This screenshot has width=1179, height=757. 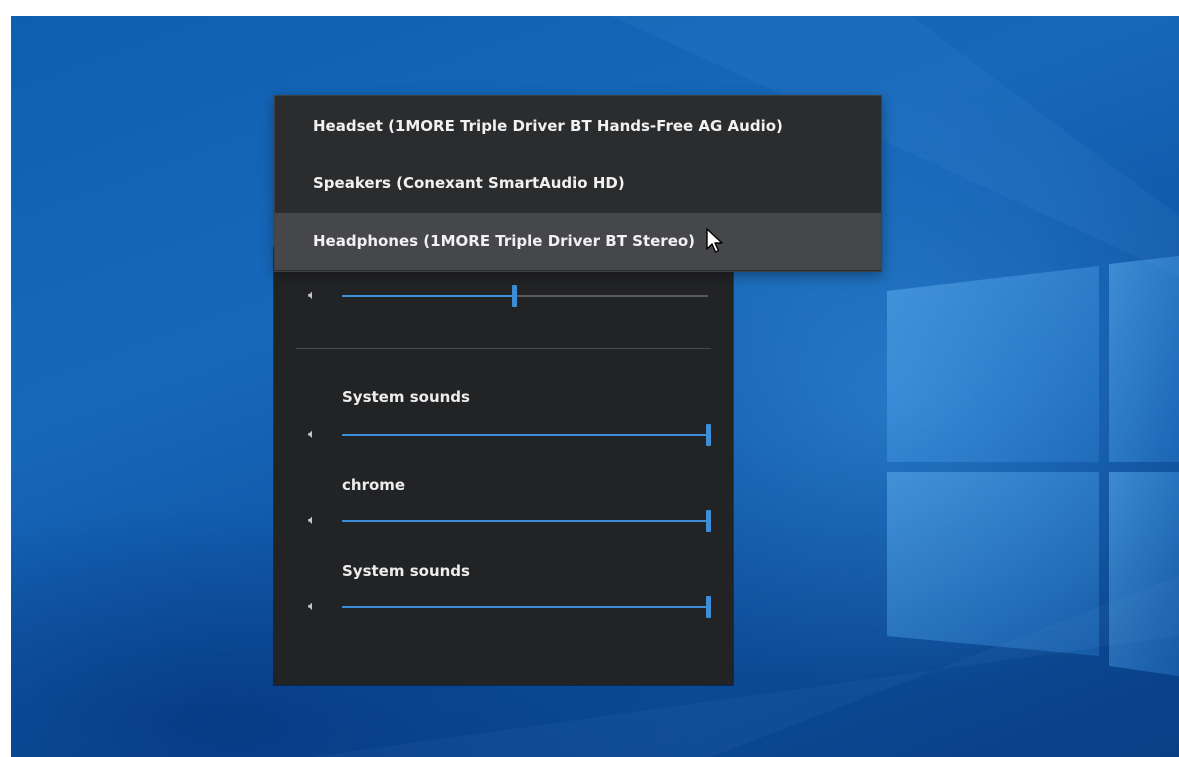 I want to click on app-name-label: chrome, so click(x=374, y=485).